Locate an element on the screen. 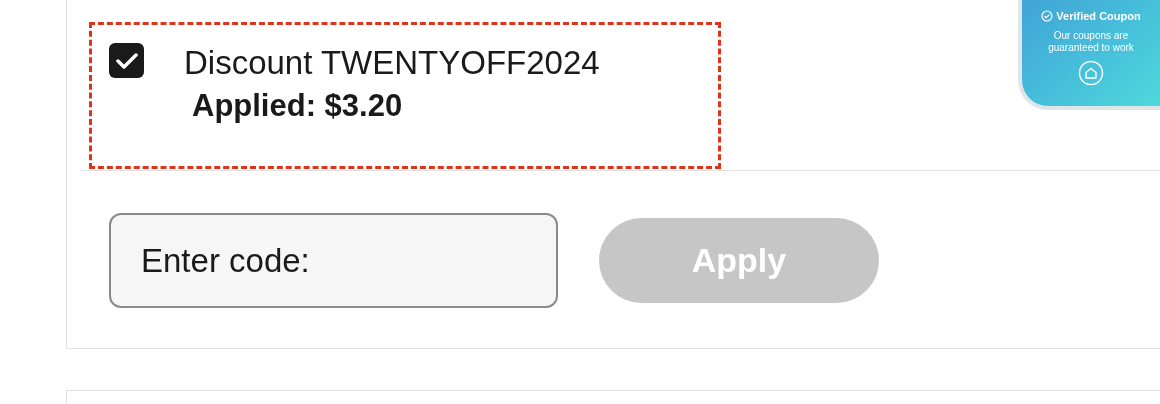  code-field: Enter code: is located at coordinates (333, 260).